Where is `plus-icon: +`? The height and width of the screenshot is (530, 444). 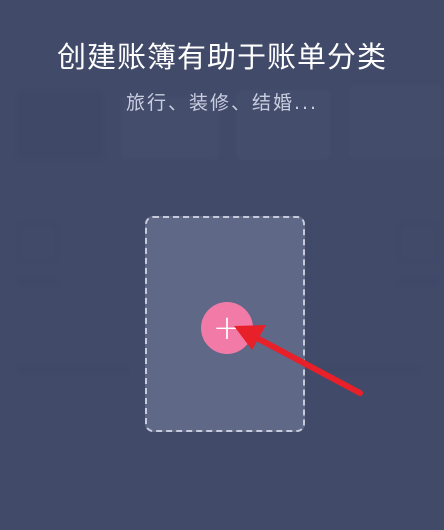 plus-icon: + is located at coordinates (227, 328).